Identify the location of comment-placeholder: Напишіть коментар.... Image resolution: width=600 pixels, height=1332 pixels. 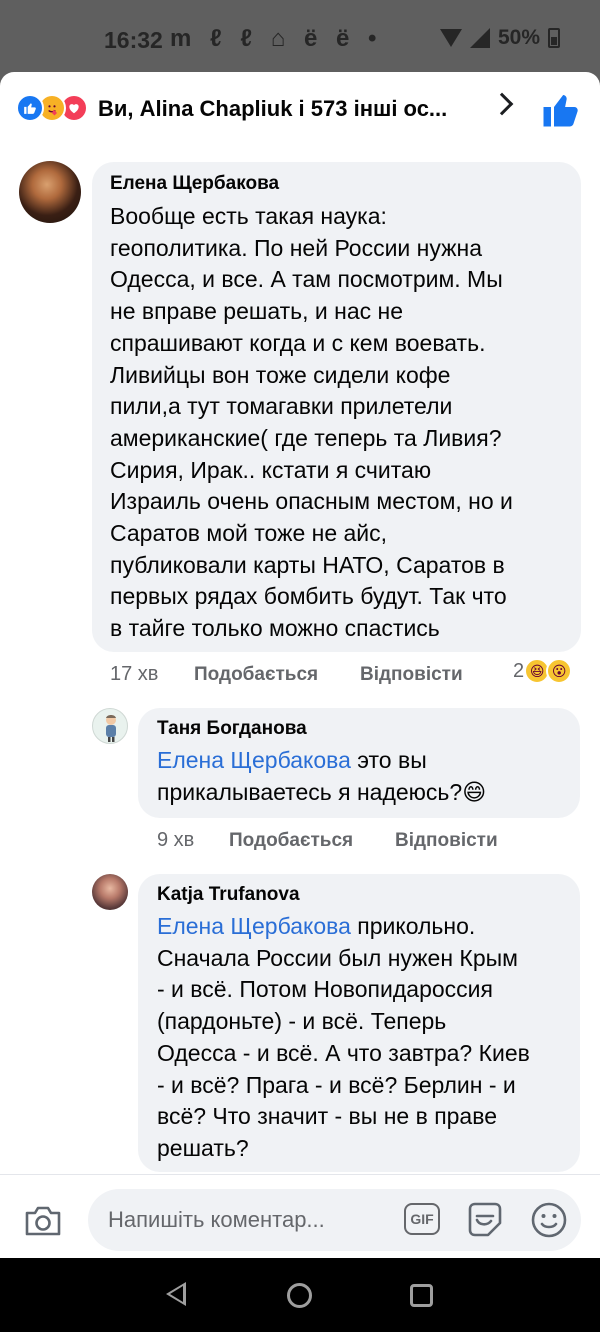
(216, 1219).